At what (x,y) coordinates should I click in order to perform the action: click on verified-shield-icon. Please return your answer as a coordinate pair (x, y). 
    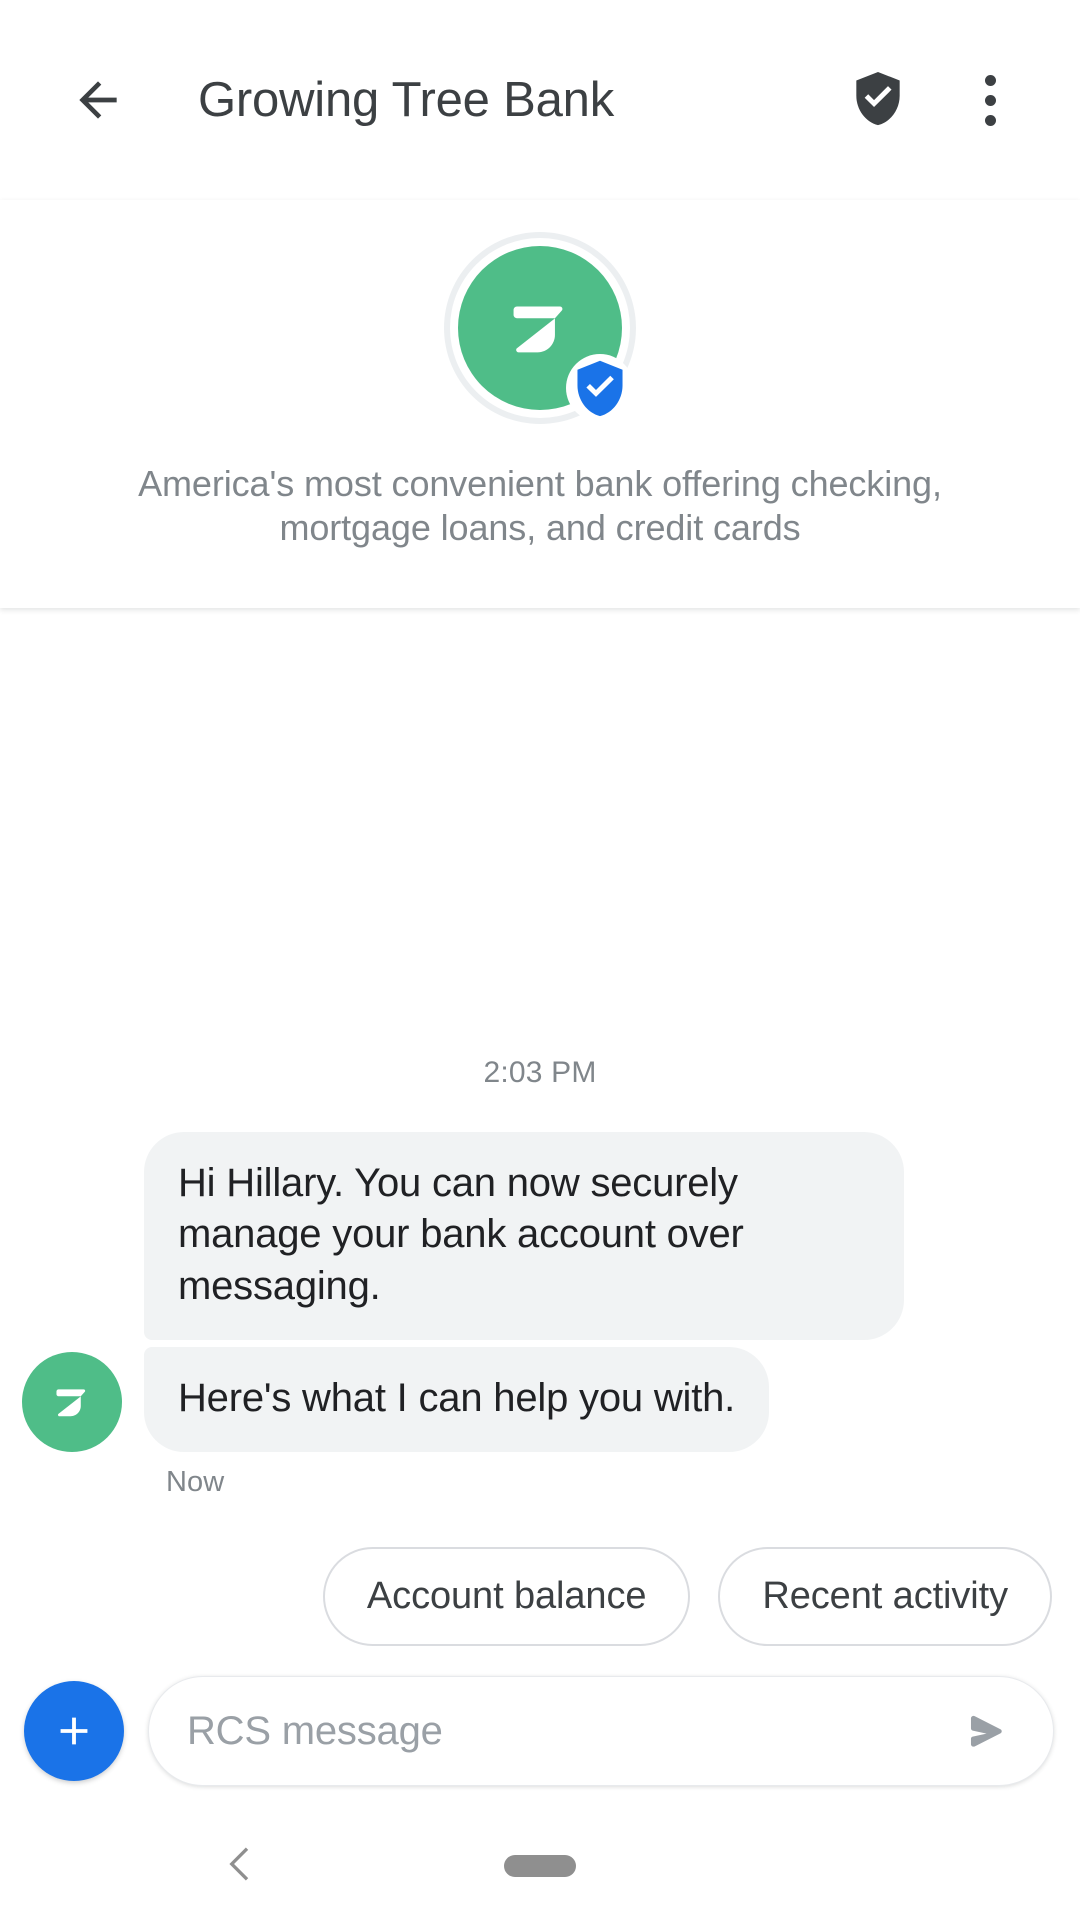
    Looking at the image, I should click on (878, 100).